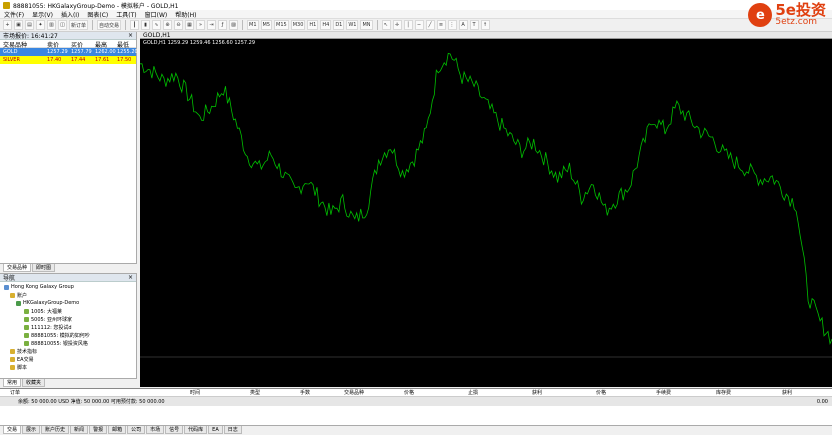 Image resolution: width=832 pixels, height=435 pixels. Describe the element at coordinates (42, 14) in the screenshot. I see `menu-view: 显示(V)` at that location.